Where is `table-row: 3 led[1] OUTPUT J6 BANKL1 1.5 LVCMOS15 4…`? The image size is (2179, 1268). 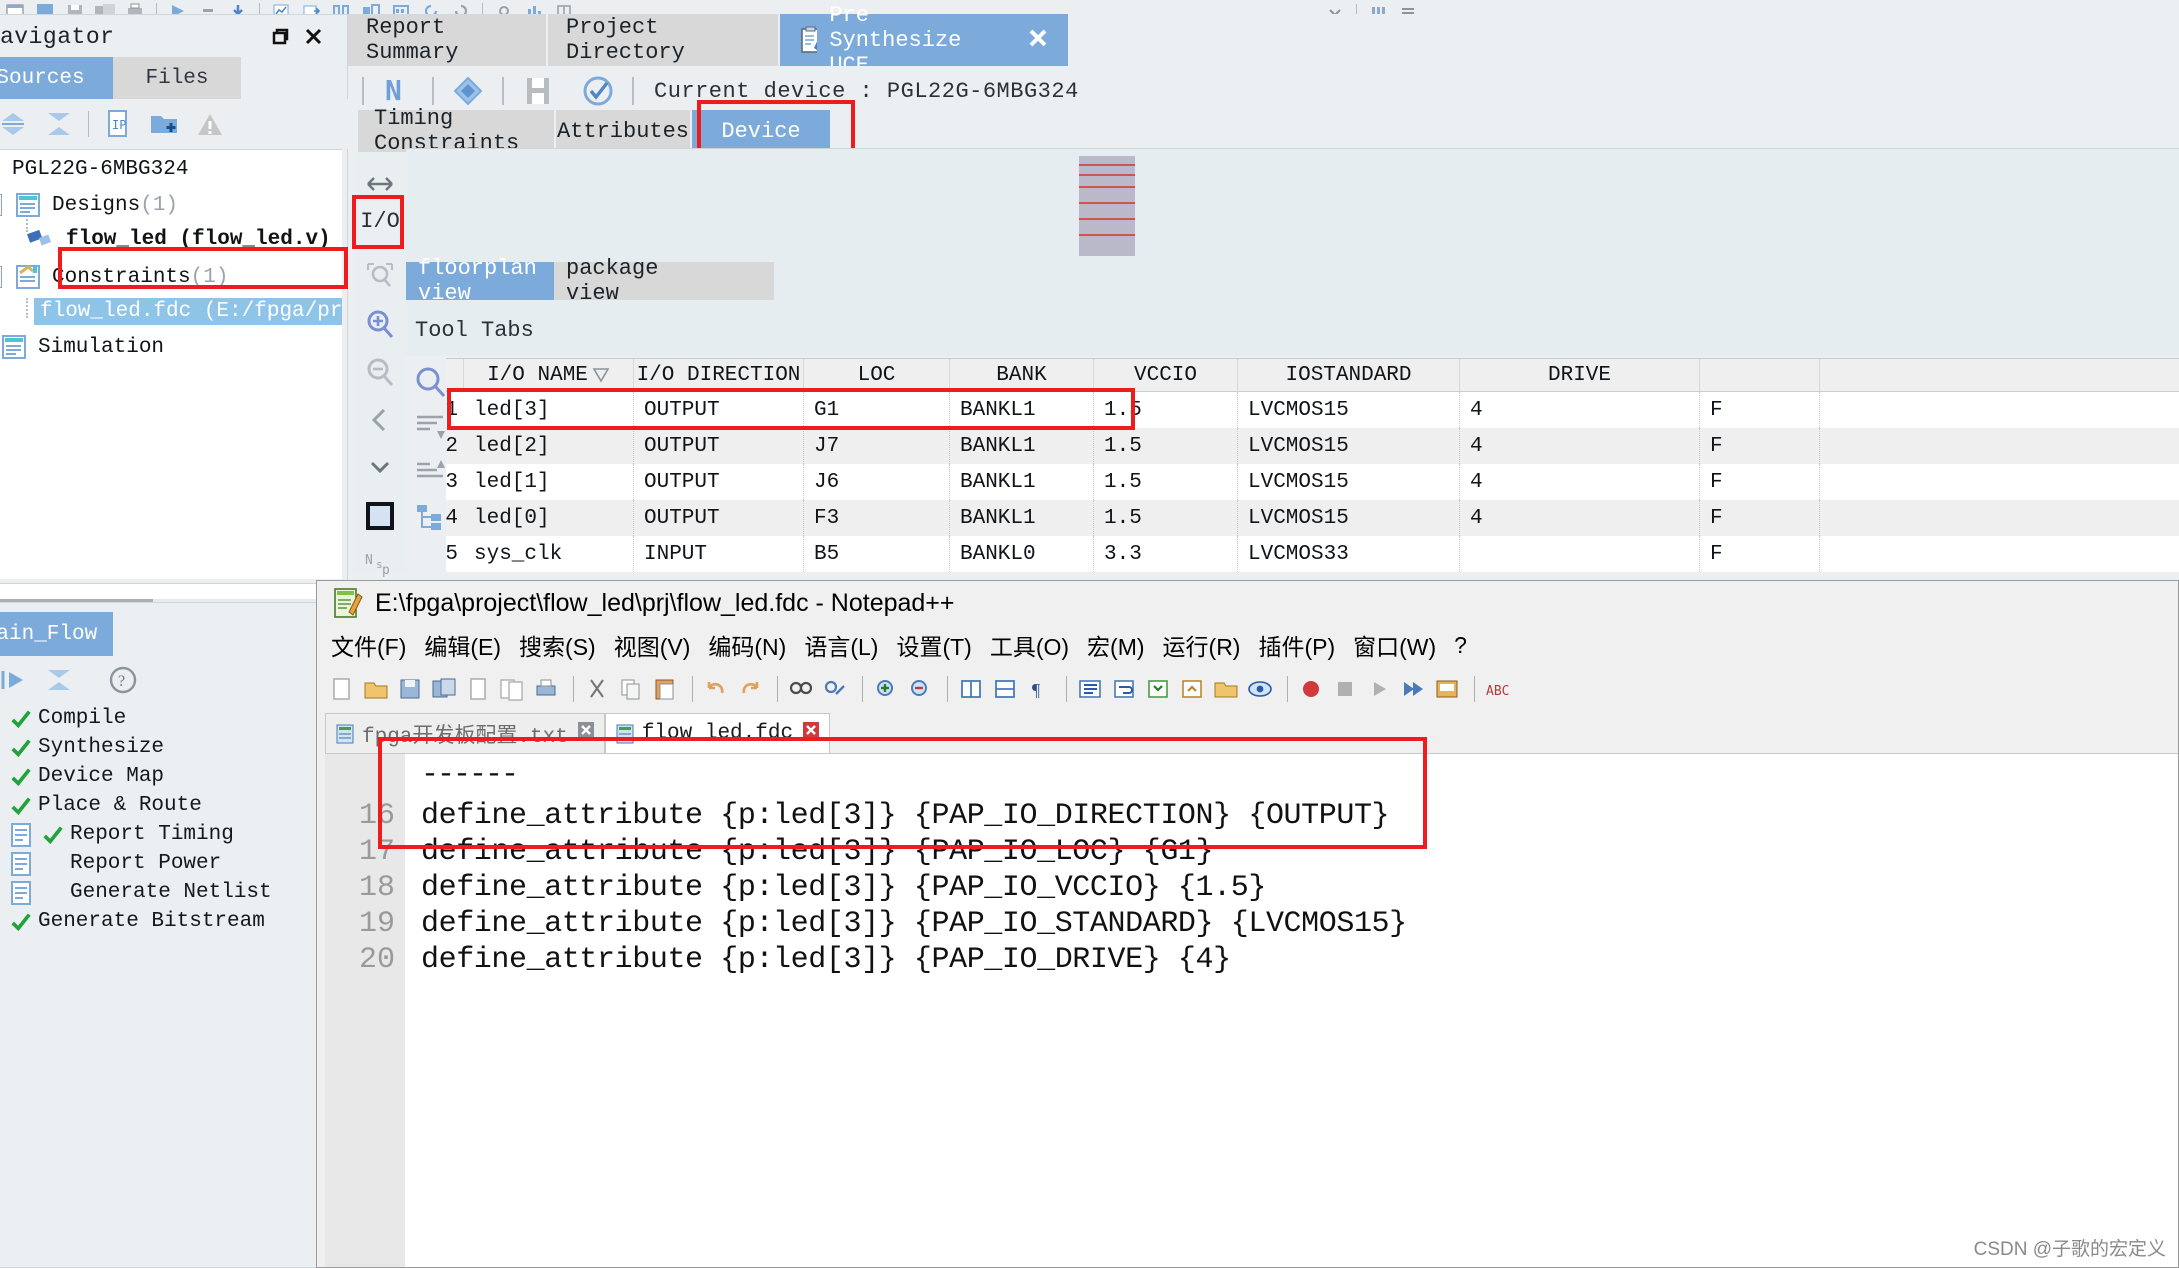
table-row: 3 led[1] OUTPUT J6 BANKL1 1.5 LVCMOS15 4… is located at coordinates (1312, 482).